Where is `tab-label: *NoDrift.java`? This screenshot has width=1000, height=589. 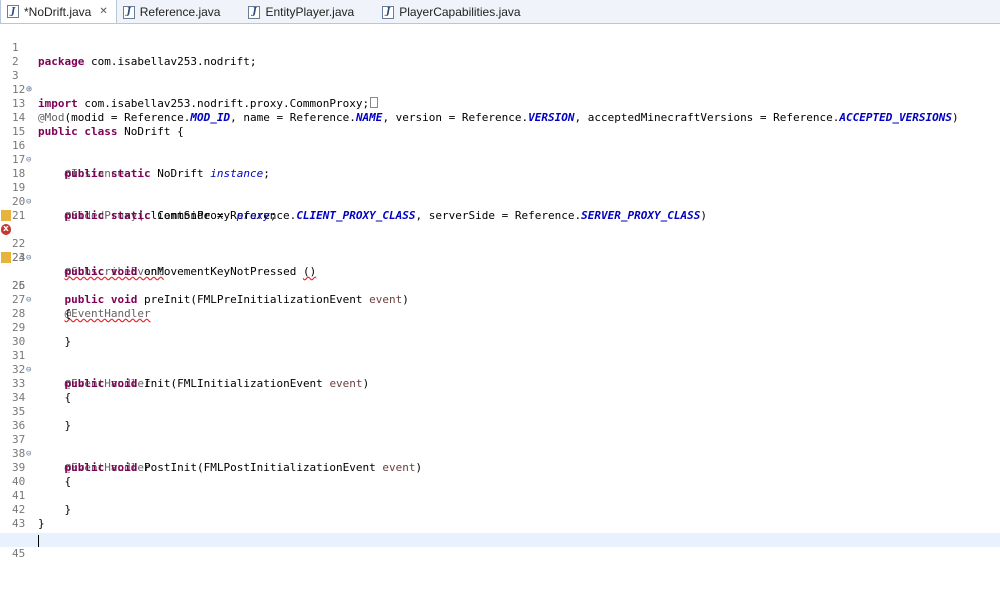
tab-label: *NoDrift.java is located at coordinates (58, 11).